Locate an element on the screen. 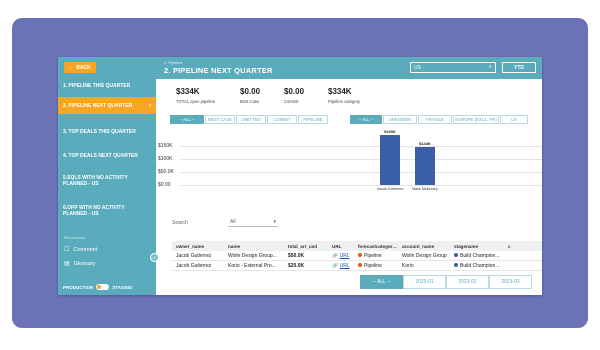 This screenshot has width=600, height=350. table-search-input: Search is located at coordinates (196, 222).